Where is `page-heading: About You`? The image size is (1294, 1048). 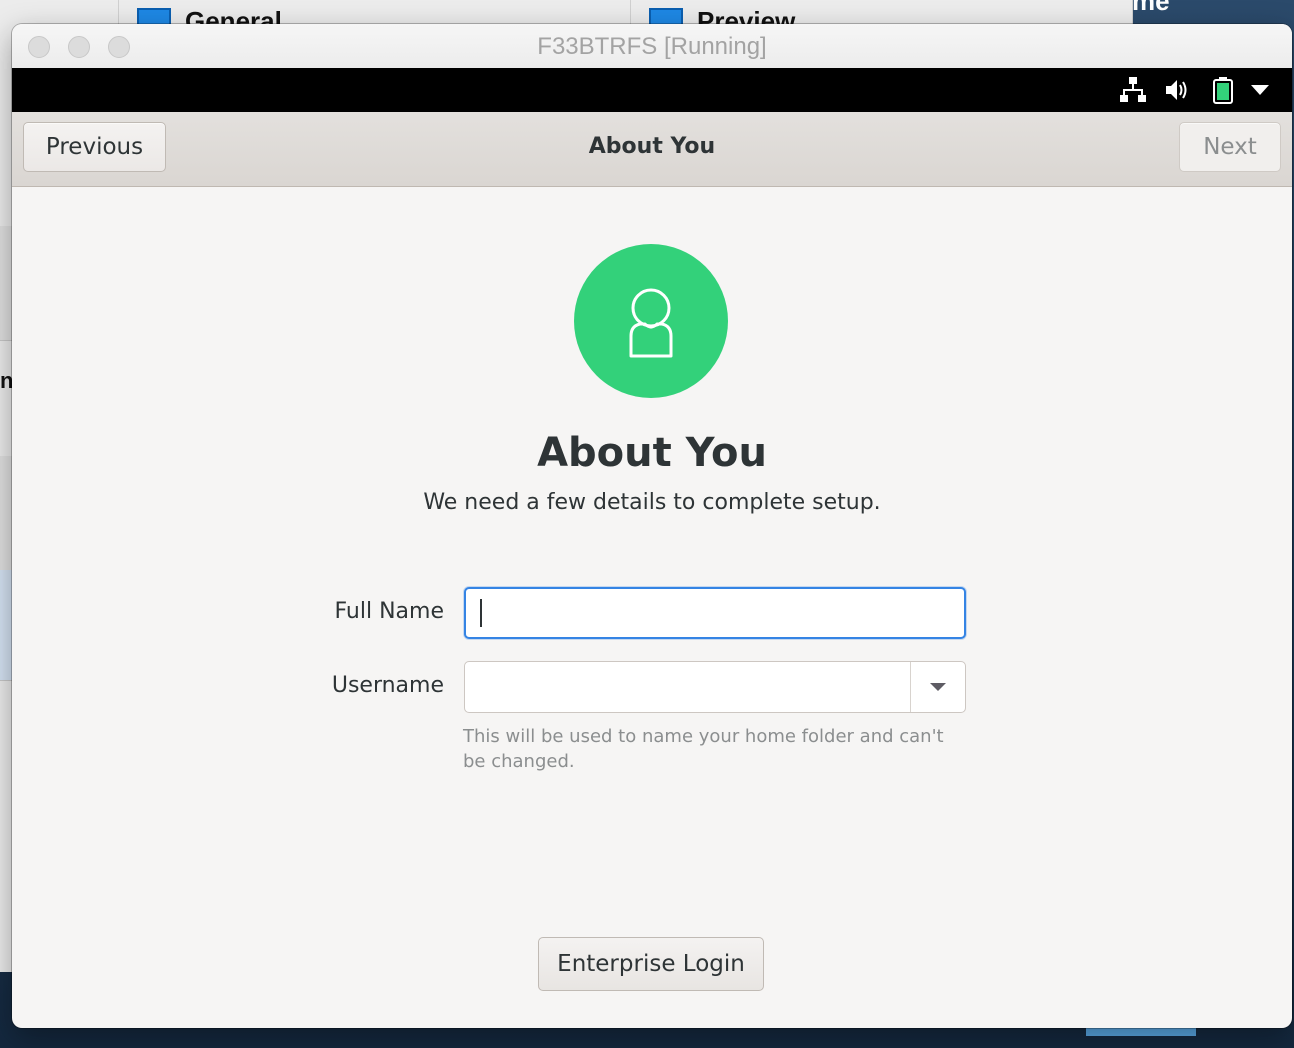
page-heading: About You is located at coordinates (652, 453).